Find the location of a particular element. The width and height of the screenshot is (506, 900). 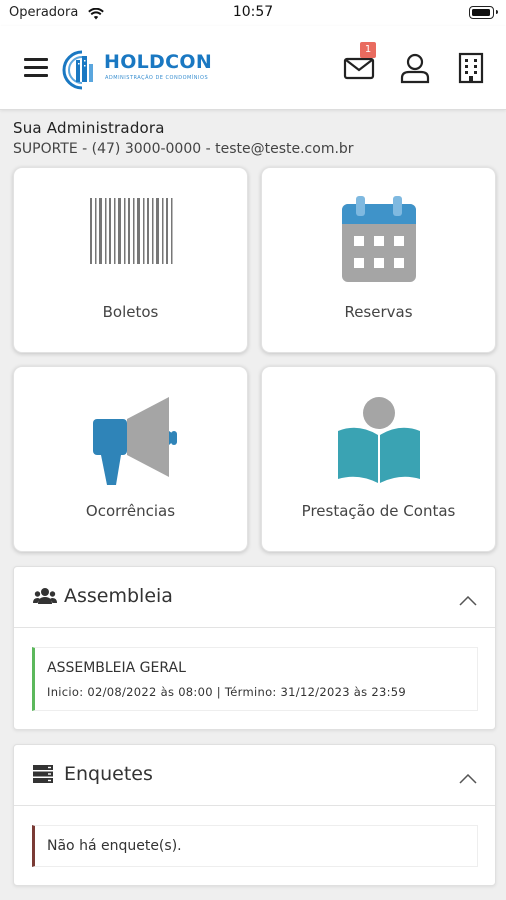

condominium-button is located at coordinates (471, 68).